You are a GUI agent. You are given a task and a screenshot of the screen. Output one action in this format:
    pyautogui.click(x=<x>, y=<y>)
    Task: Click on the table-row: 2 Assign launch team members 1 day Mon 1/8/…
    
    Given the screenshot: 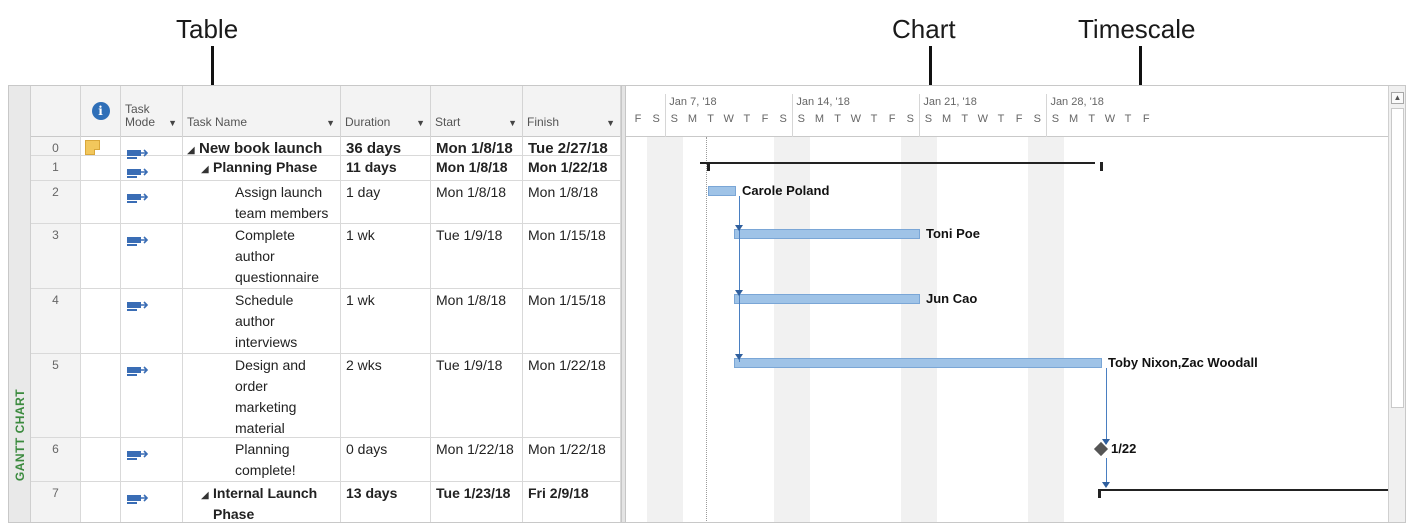 What is the action you would take?
    pyautogui.click(x=326, y=202)
    